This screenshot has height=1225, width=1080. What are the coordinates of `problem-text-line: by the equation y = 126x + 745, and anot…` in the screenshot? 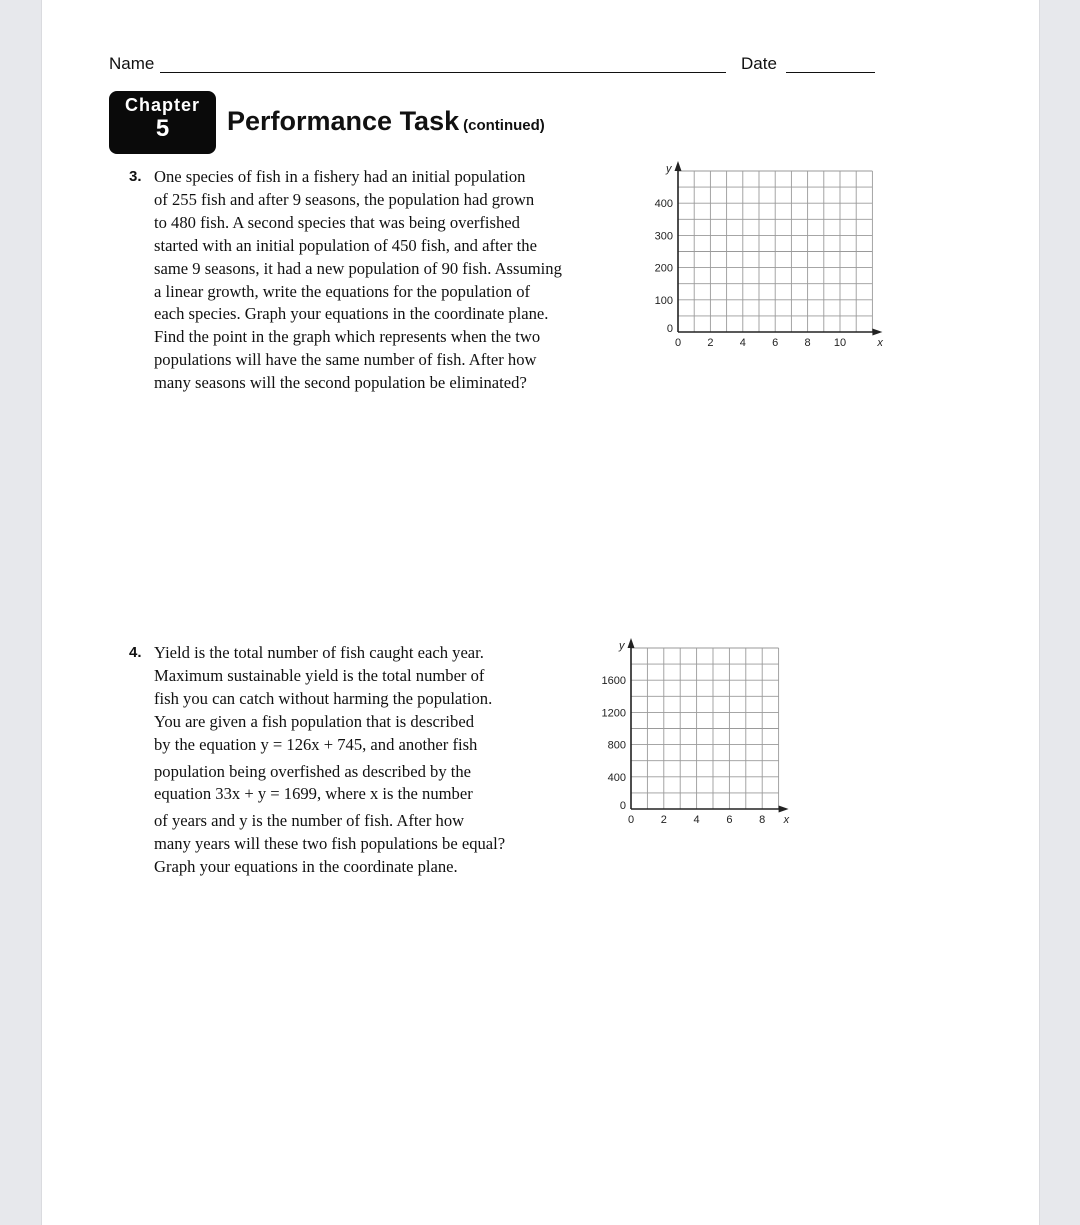 It's located at (316, 744).